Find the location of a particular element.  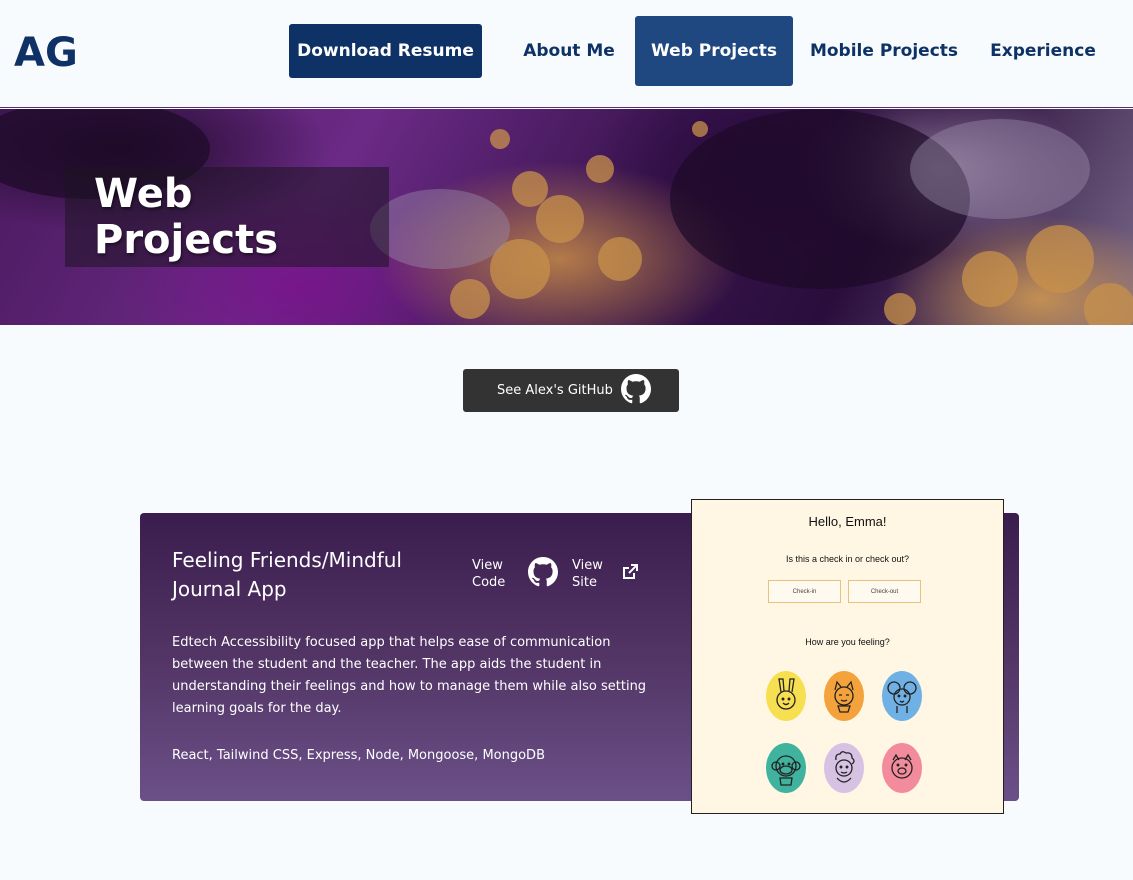

logo: AG is located at coordinates (46, 53).